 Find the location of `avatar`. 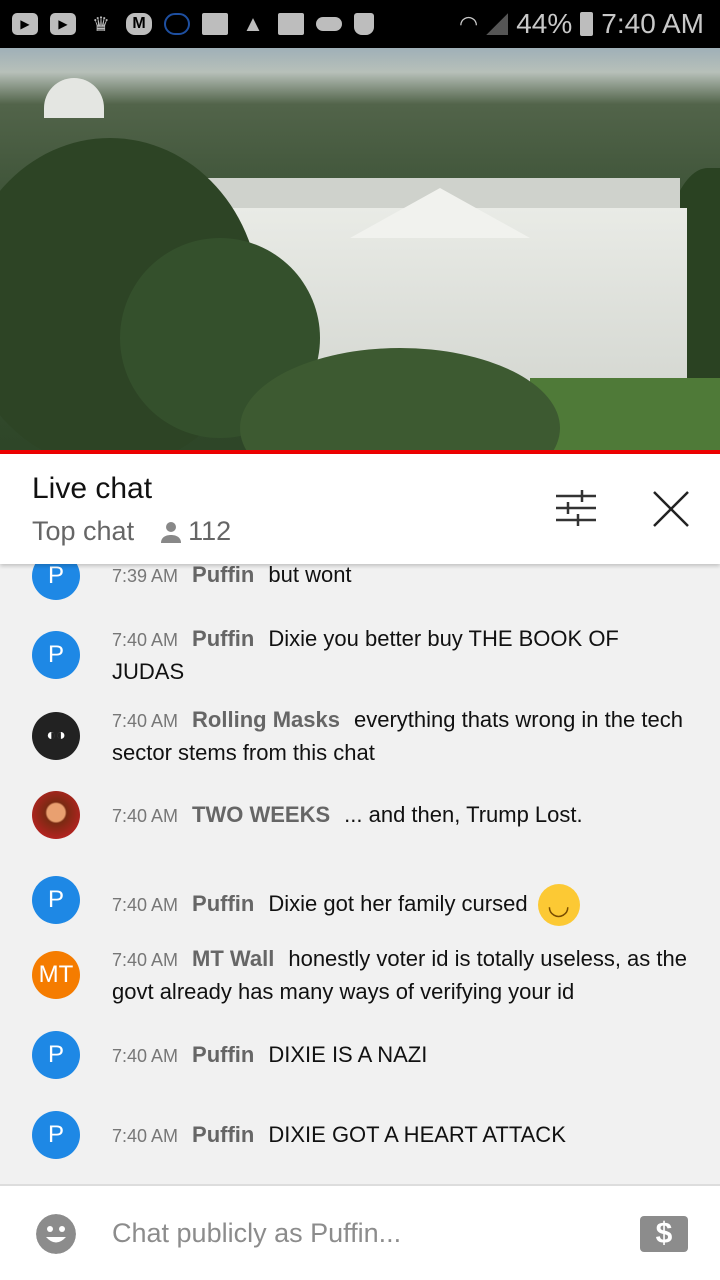

avatar is located at coordinates (56, 815).